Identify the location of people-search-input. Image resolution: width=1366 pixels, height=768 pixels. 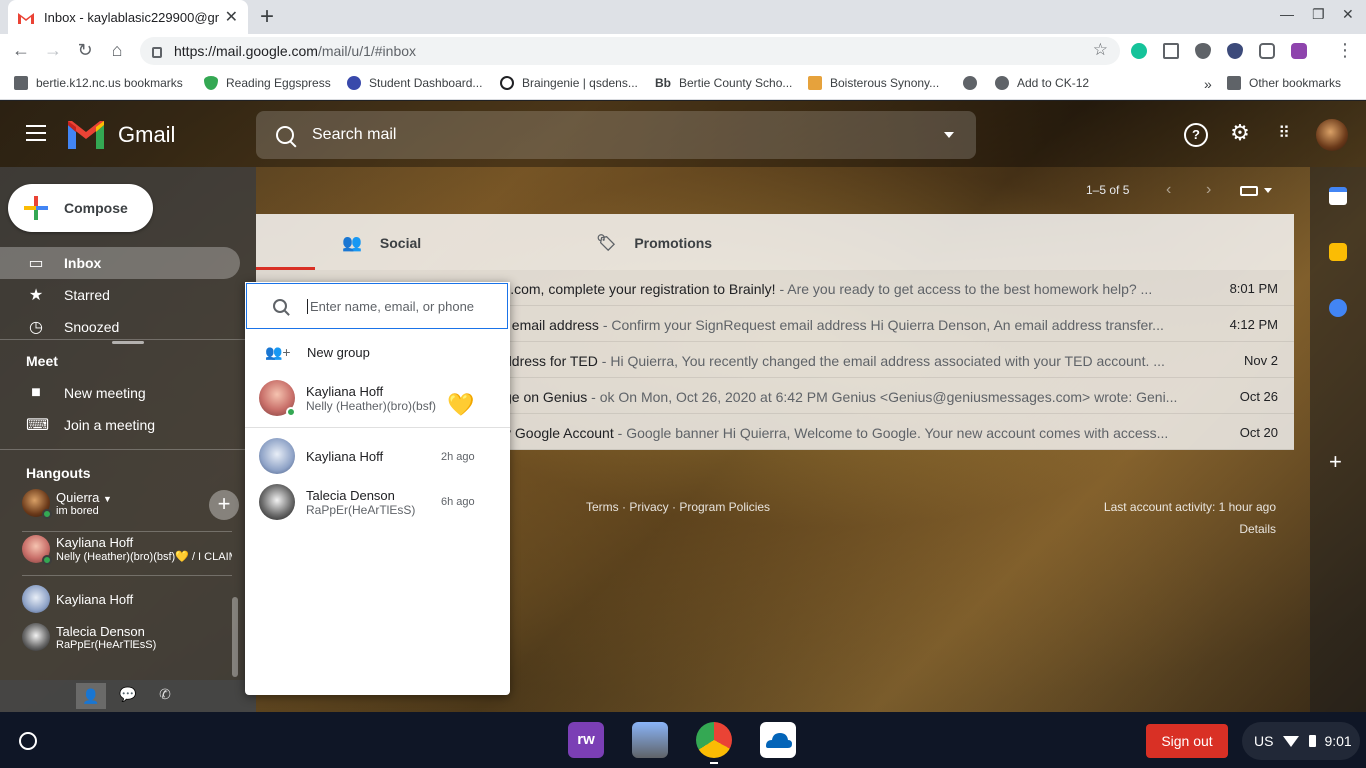
(402, 306).